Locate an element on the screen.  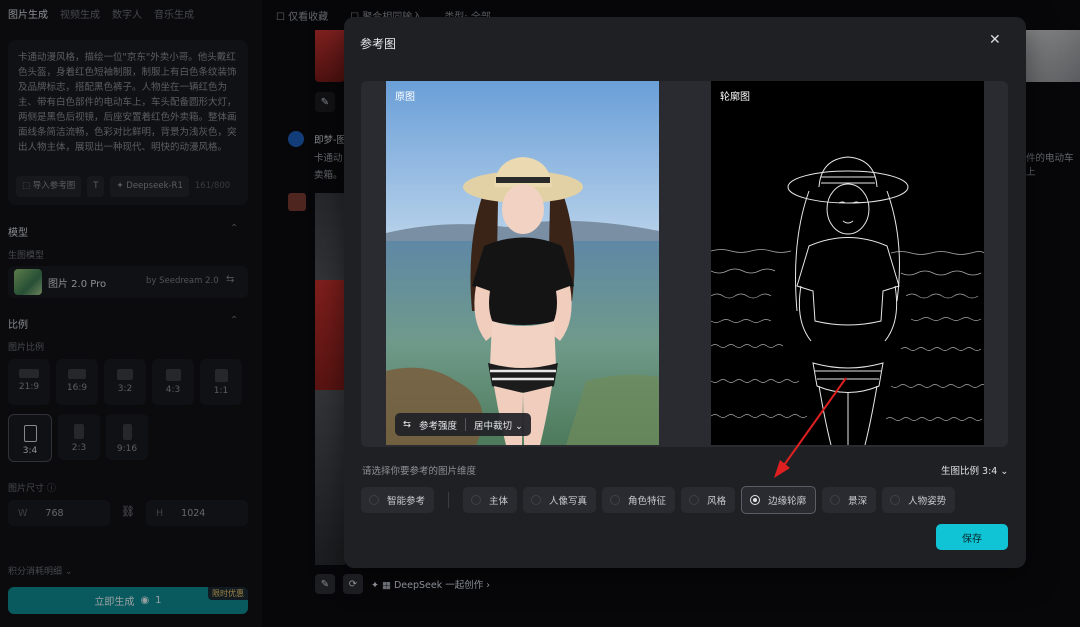
feed-action-bar: ✎ ⟳ ✦ ▦ DeepSeek 一起创作 › is located at coordinates (402, 584).